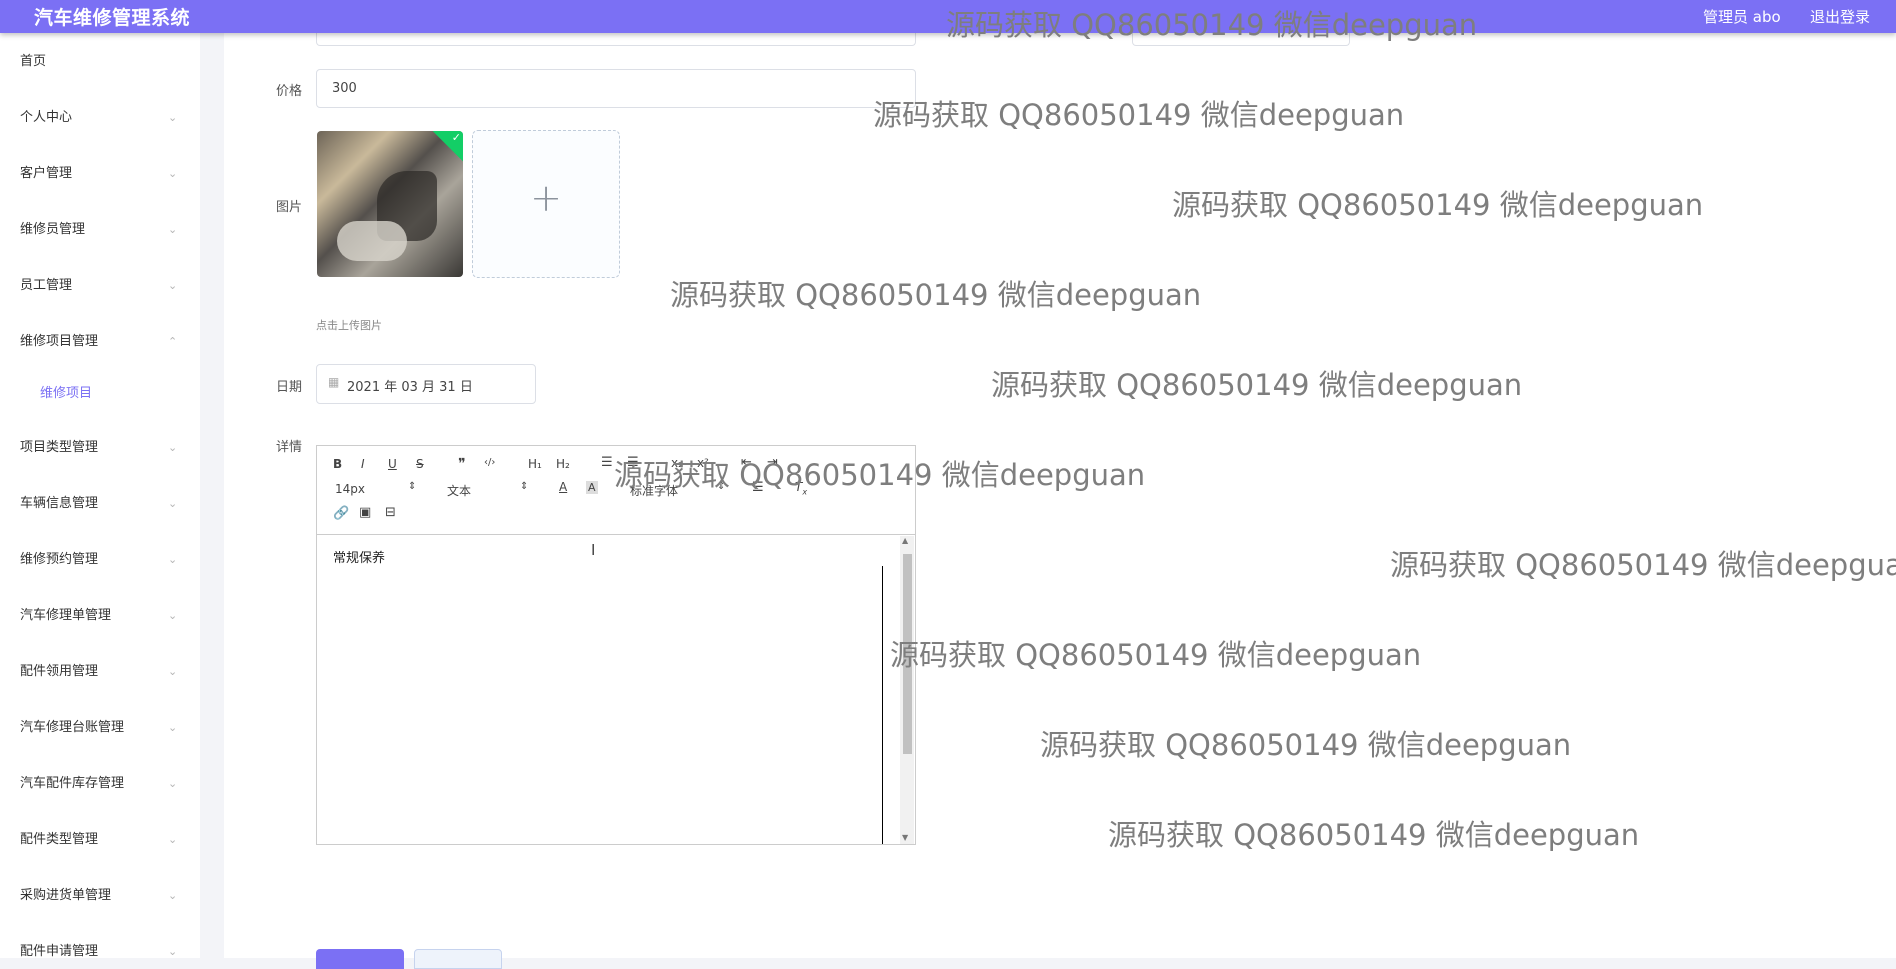  Describe the element at coordinates (616, 534) in the screenshot. I see `toolbar-divider` at that location.